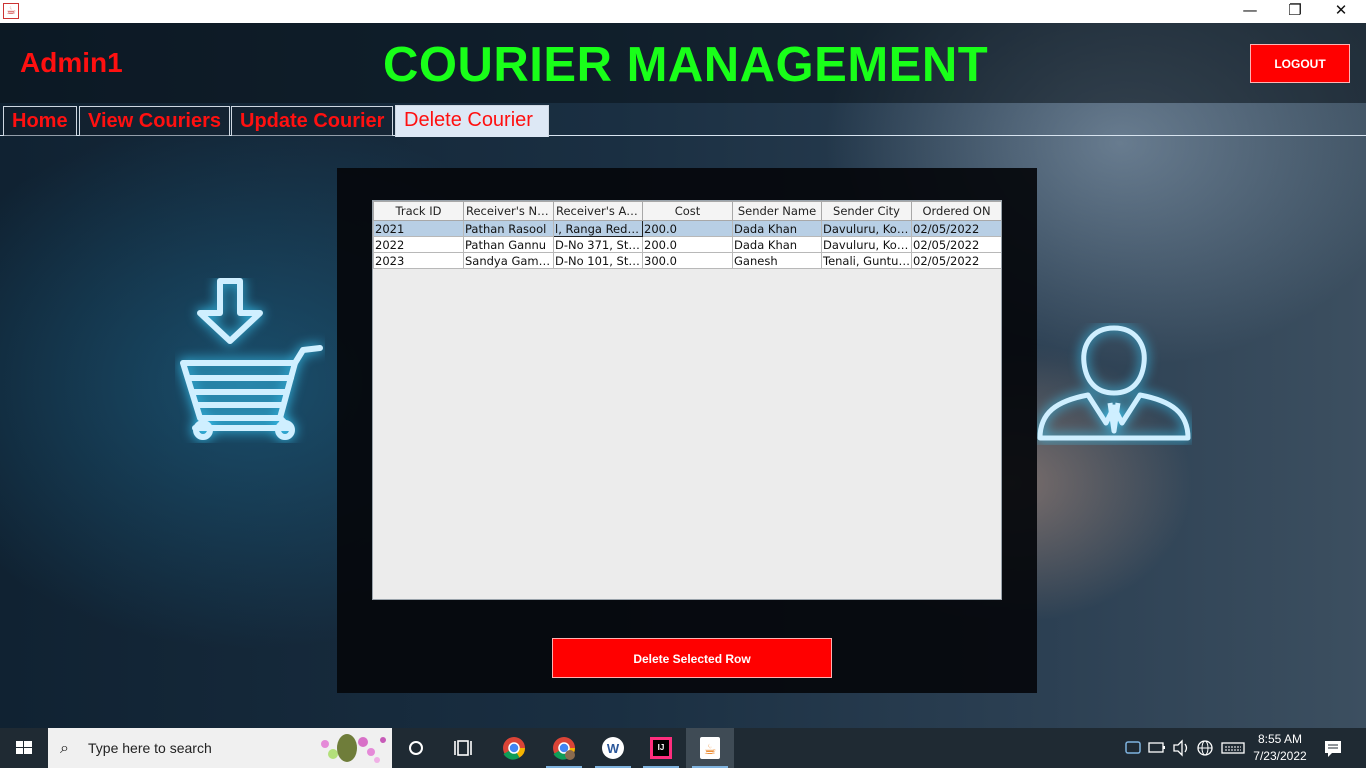  What do you see at coordinates (508, 260) in the screenshot?
I see `table-cell: Sandya Gamidi` at bounding box center [508, 260].